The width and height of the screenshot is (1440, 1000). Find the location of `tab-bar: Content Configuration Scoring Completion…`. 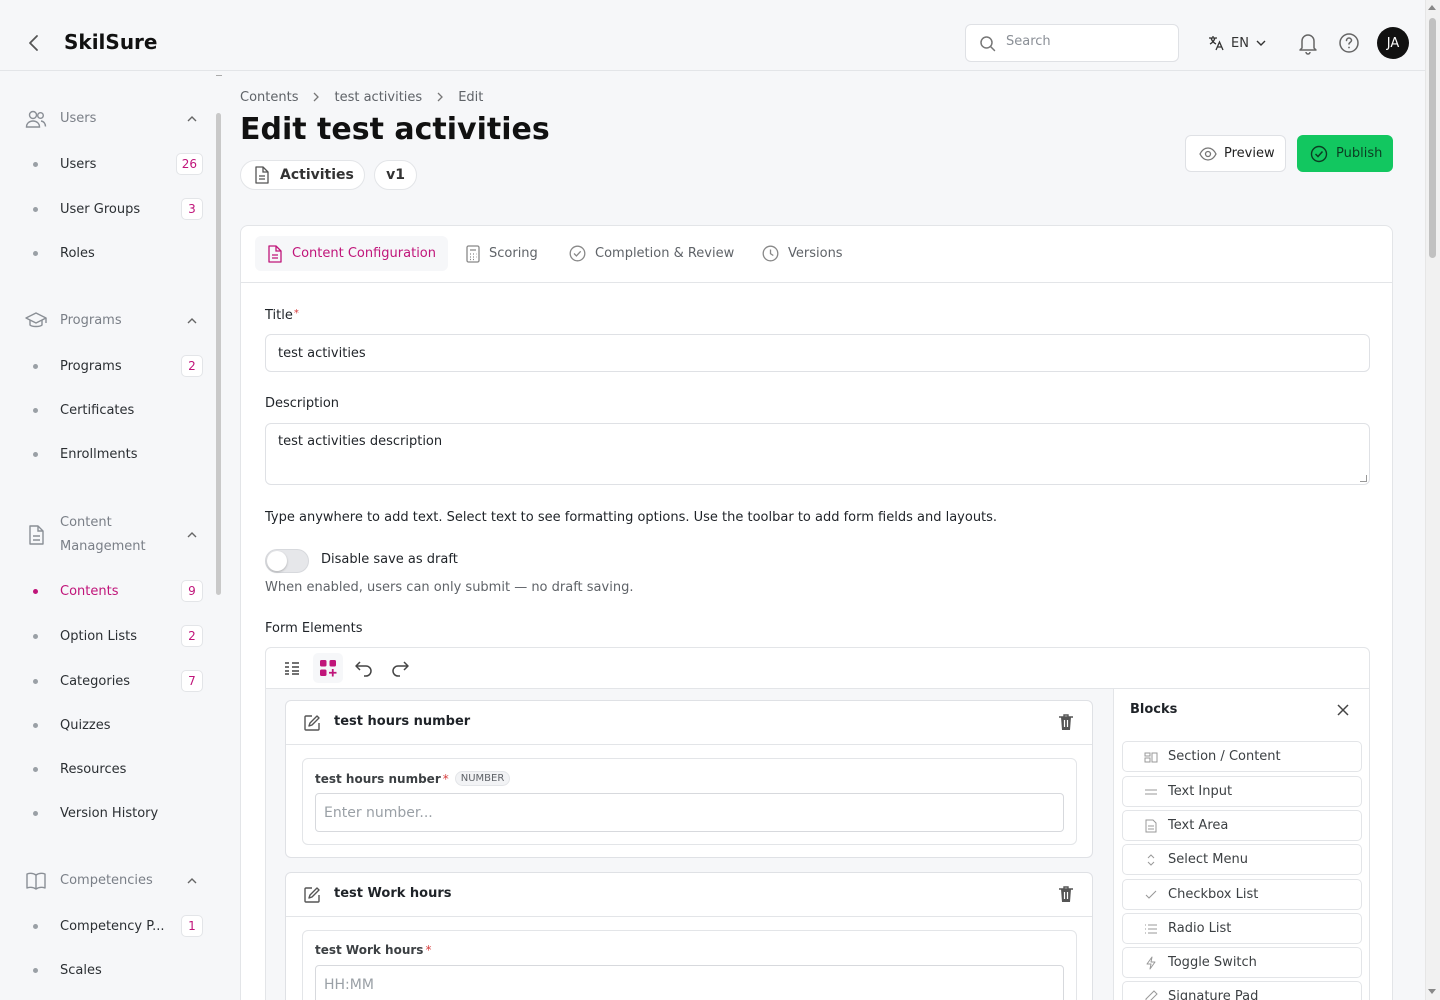

tab-bar: Content Configuration Scoring Completion… is located at coordinates (816, 254).